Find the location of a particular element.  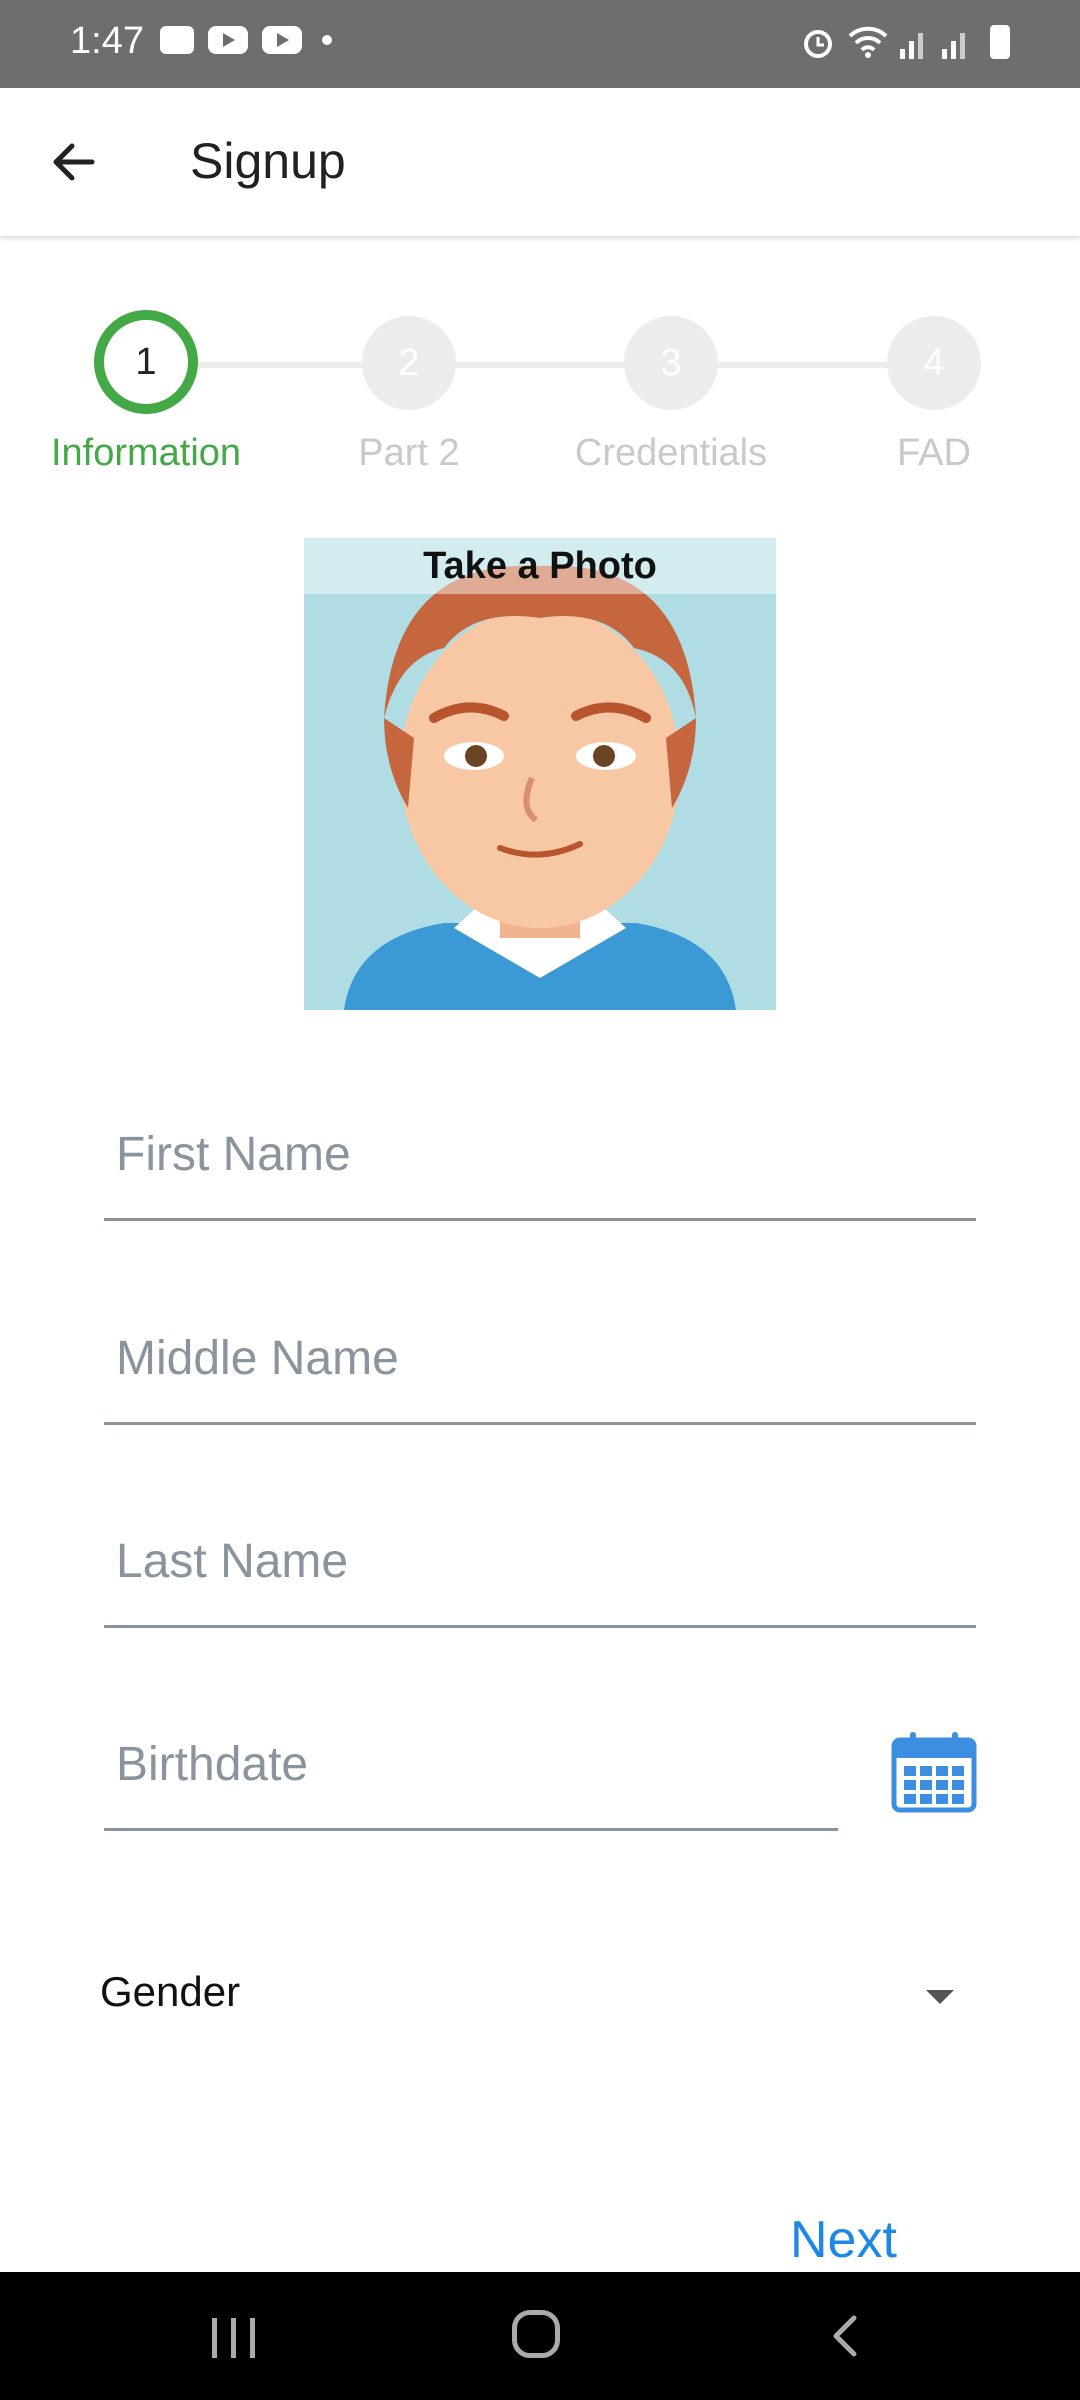

dropdown-arrow-icon is located at coordinates (940, 1997).